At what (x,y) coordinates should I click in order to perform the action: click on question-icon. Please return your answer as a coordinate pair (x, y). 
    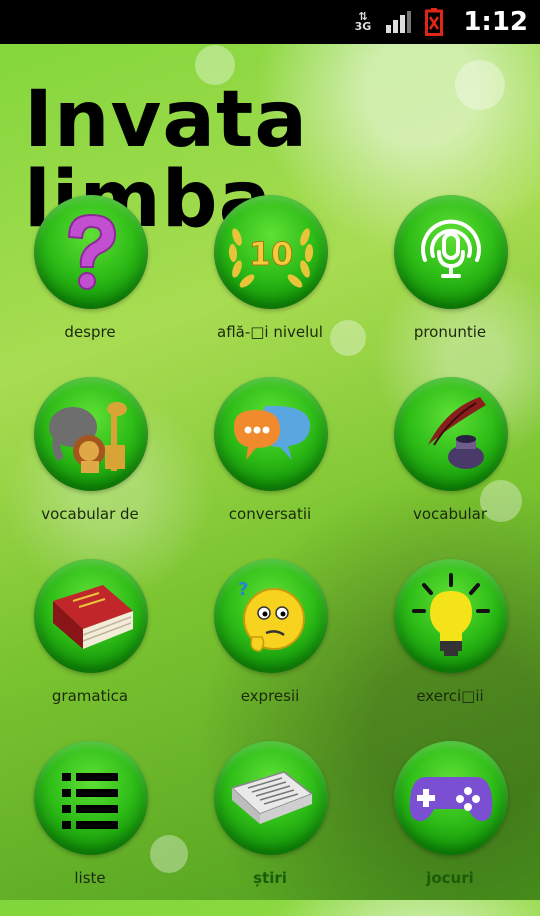
    Looking at the image, I should click on (92, 251).